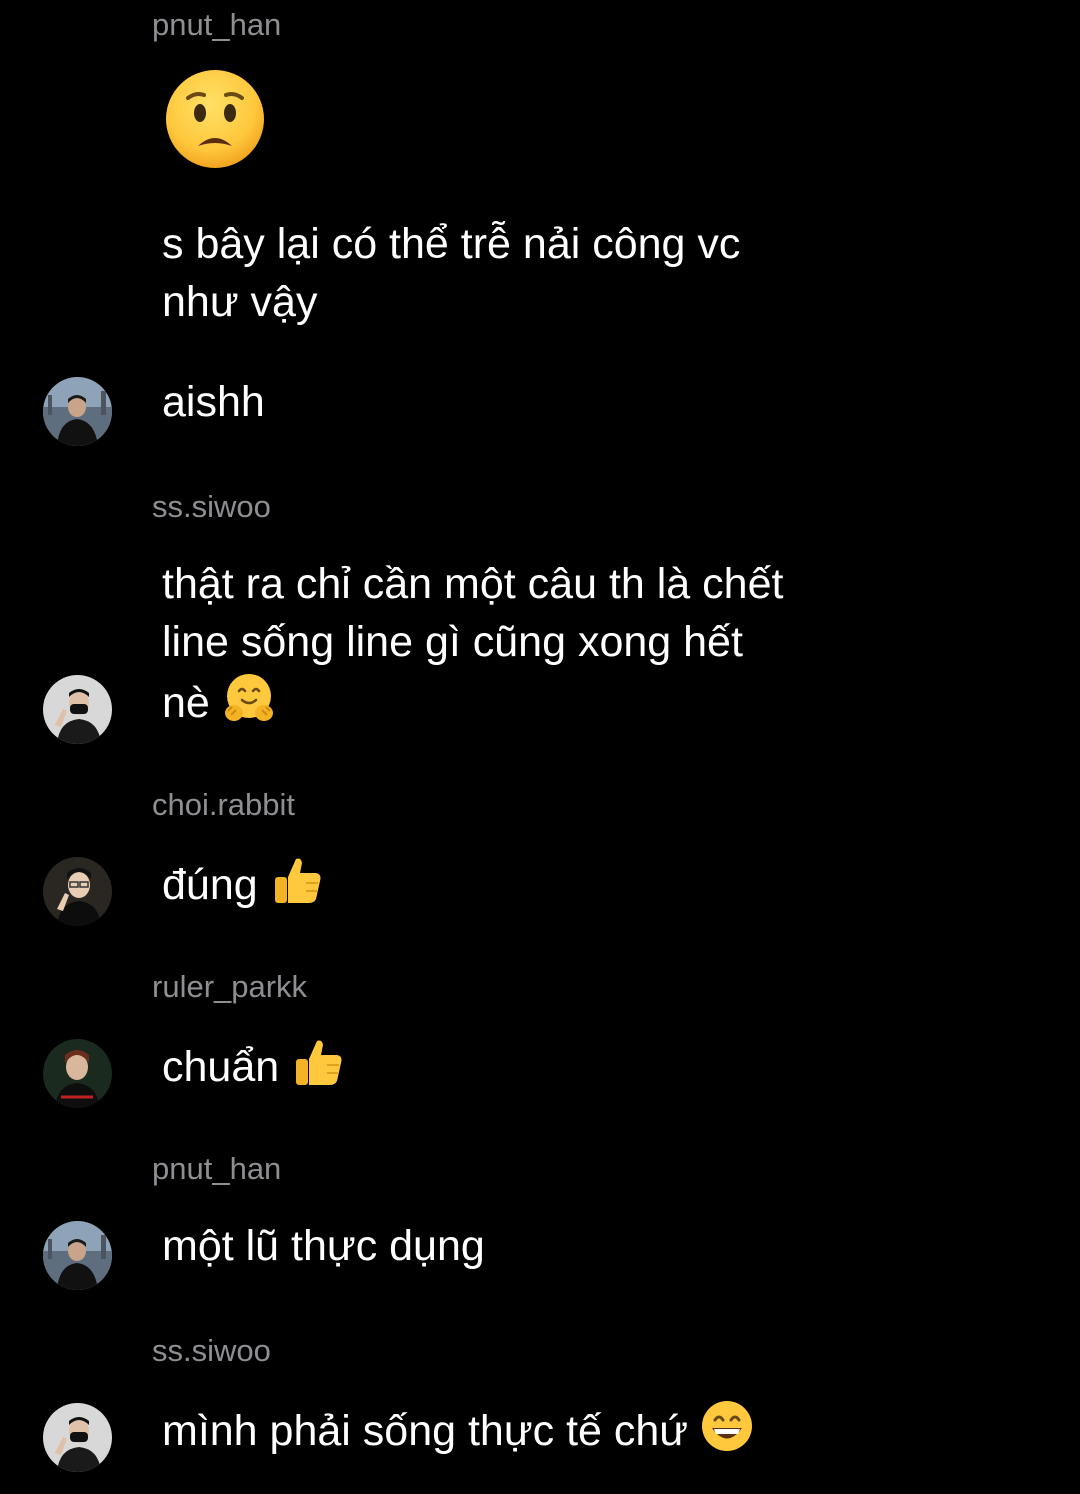  I want to click on message-bubble: đúng, so click(243, 883).